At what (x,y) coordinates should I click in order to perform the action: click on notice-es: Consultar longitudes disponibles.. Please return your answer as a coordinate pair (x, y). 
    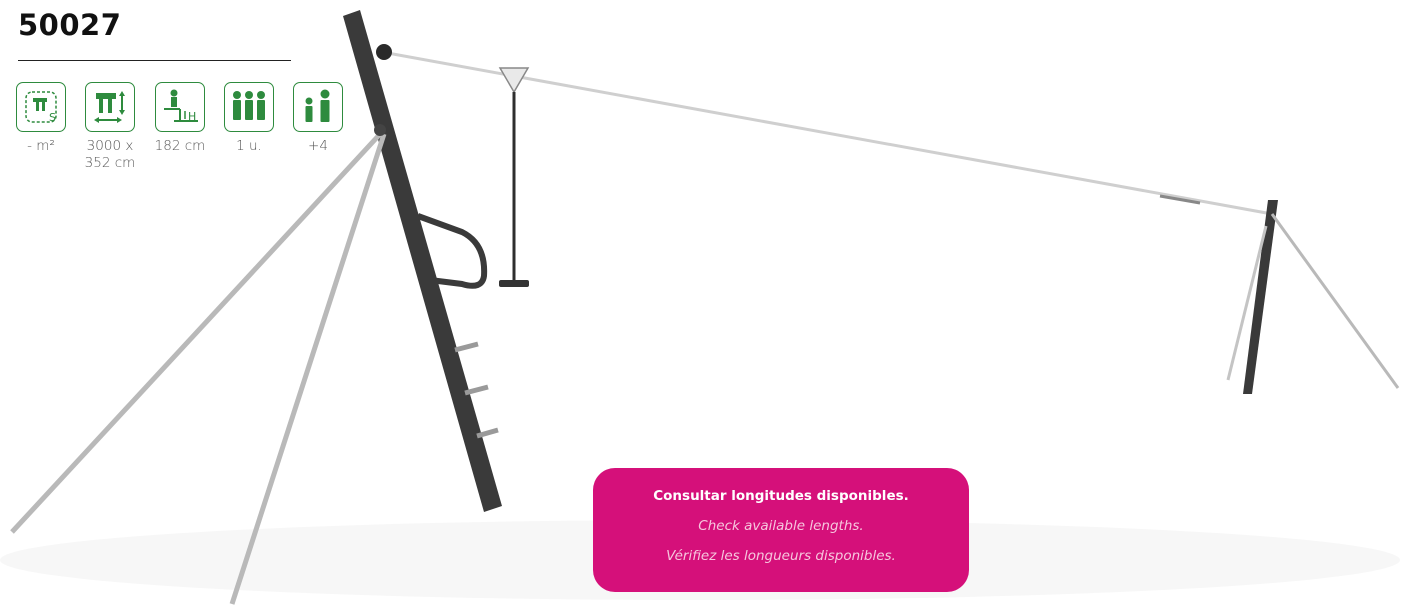
    Looking at the image, I should click on (781, 496).